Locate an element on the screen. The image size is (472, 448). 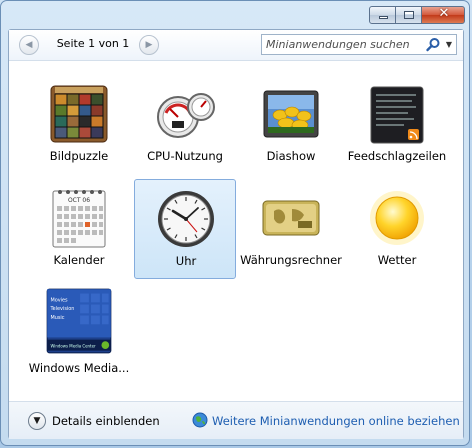
media-menu-item: Movies is located at coordinates (59, 300).